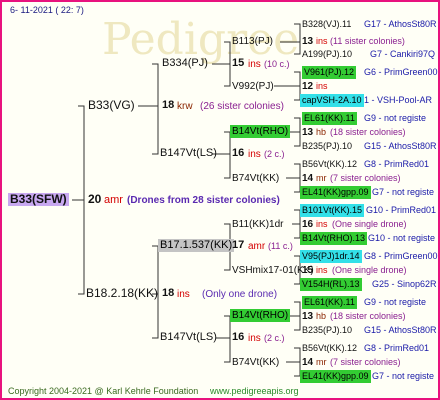  What do you see at coordinates (260, 315) in the screenshot?
I see `b2a-node: B14Vt(RHO)` at bounding box center [260, 315].